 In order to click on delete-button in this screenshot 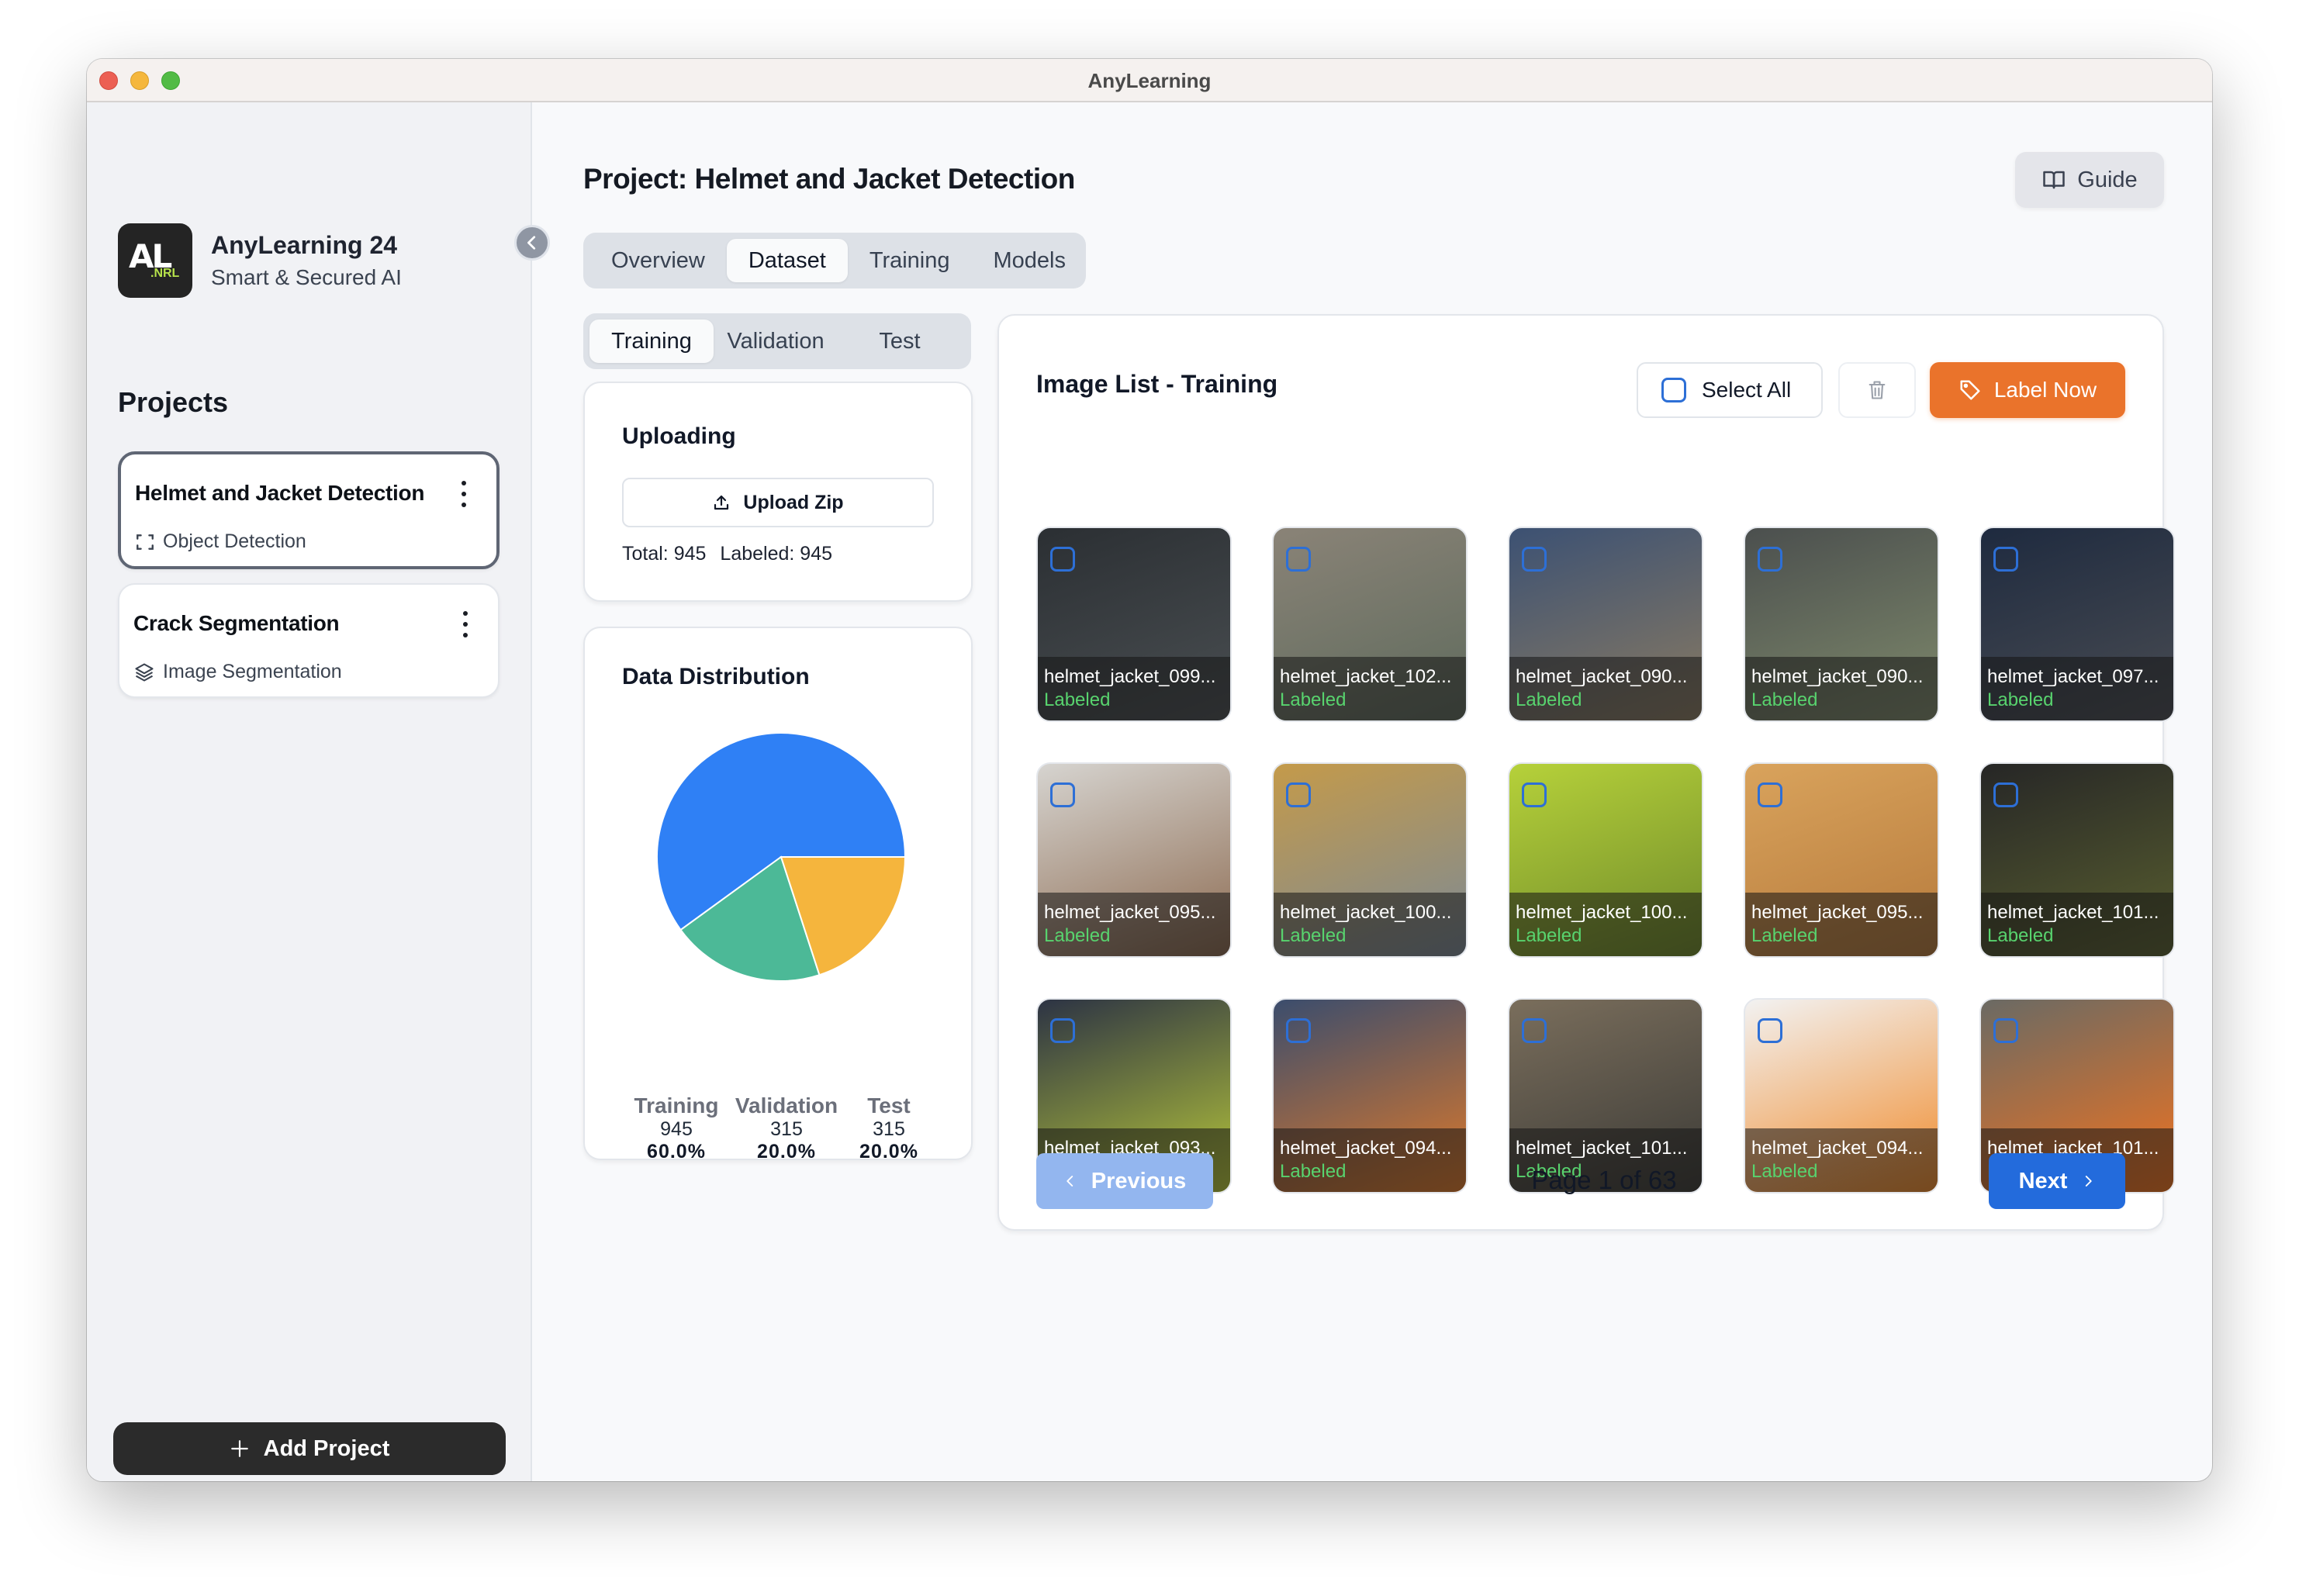, I will do `click(1877, 390)`.